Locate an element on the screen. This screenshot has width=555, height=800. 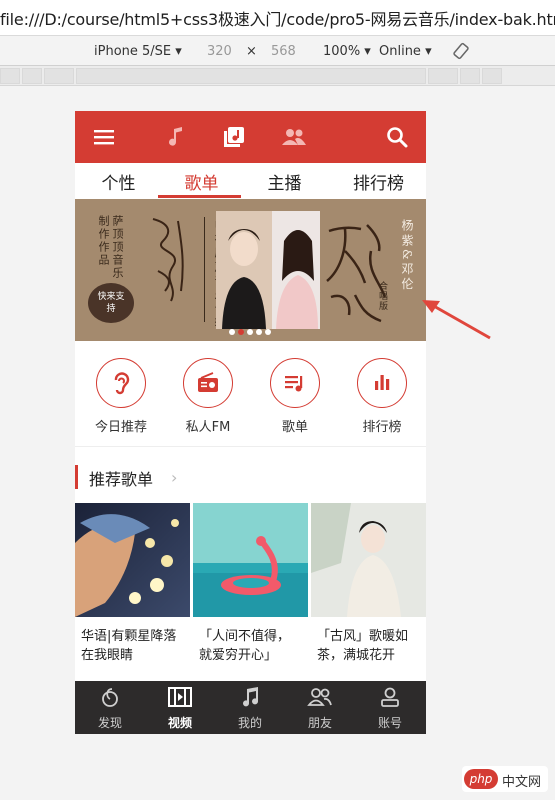
section-accent-bar is located at coordinates (76, 477).